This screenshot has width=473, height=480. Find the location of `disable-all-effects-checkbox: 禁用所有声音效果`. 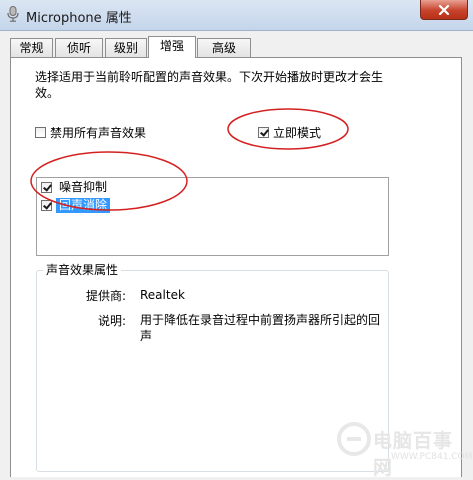

disable-all-effects-checkbox: 禁用所有声音效果 is located at coordinates (90, 132).